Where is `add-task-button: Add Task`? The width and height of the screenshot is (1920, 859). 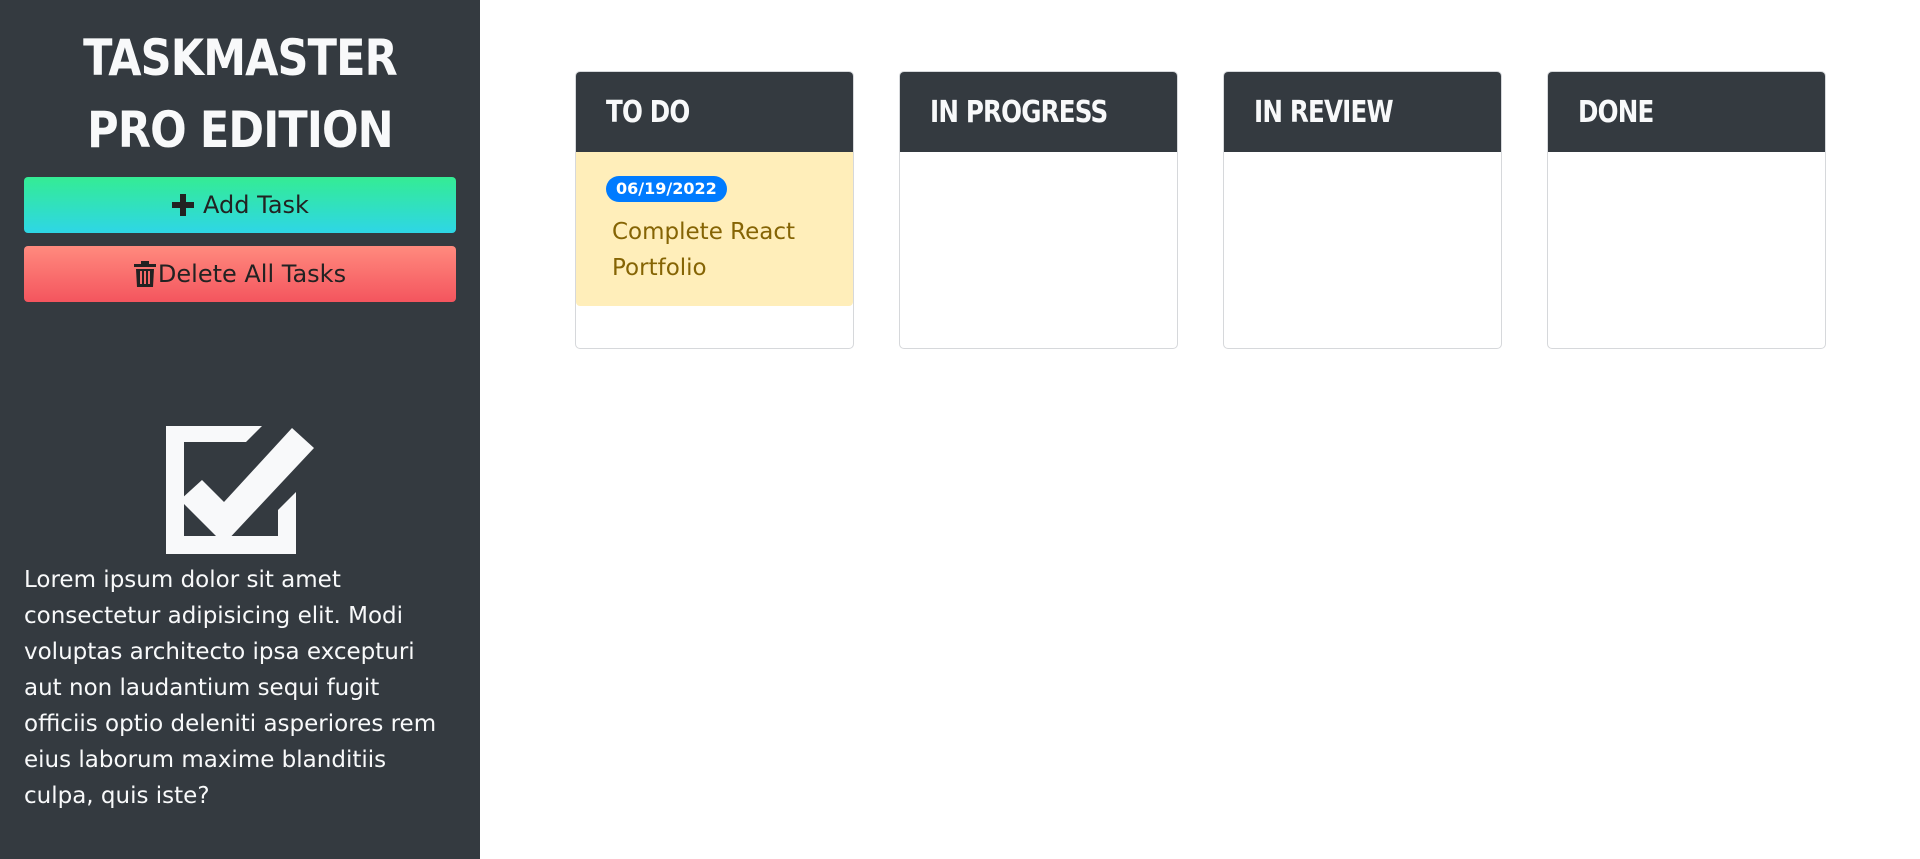
add-task-button: Add Task is located at coordinates (240, 205).